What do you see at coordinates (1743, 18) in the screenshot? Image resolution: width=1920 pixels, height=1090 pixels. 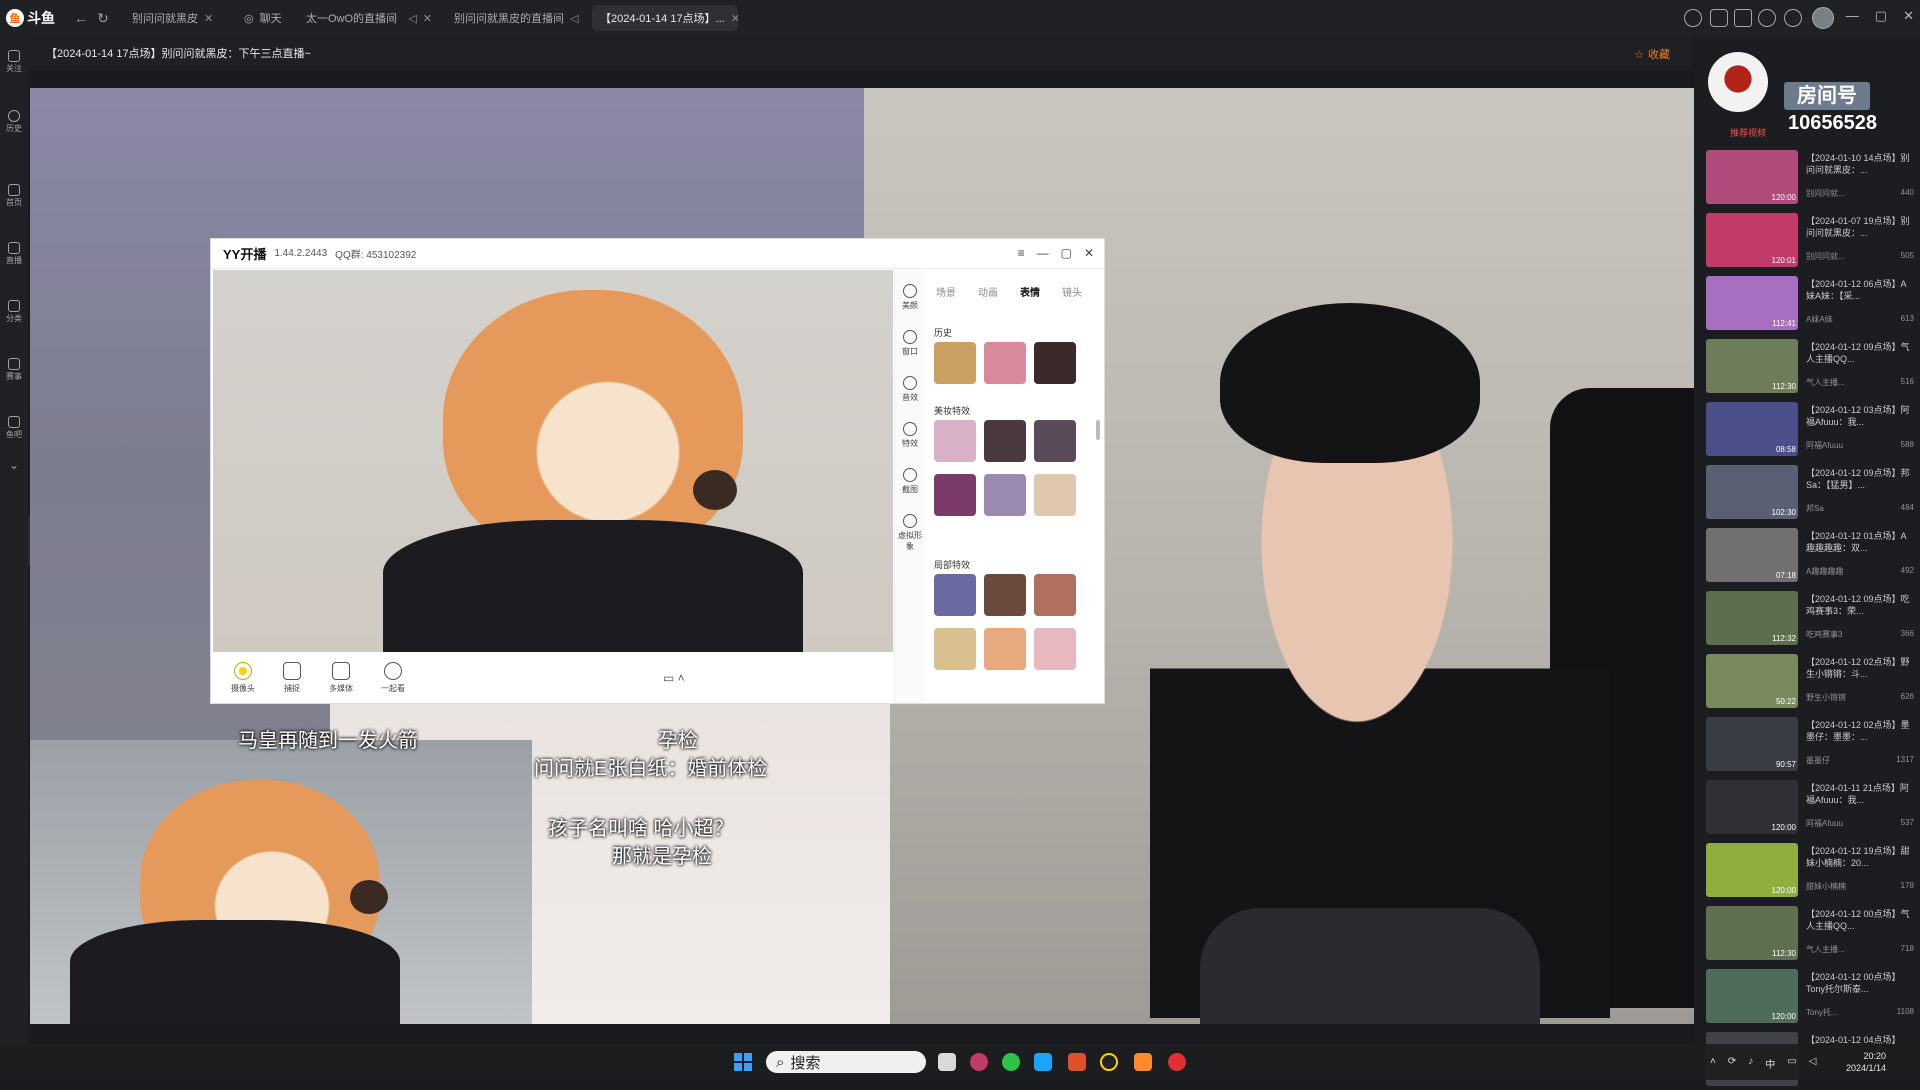 I see `calendar-icon` at bounding box center [1743, 18].